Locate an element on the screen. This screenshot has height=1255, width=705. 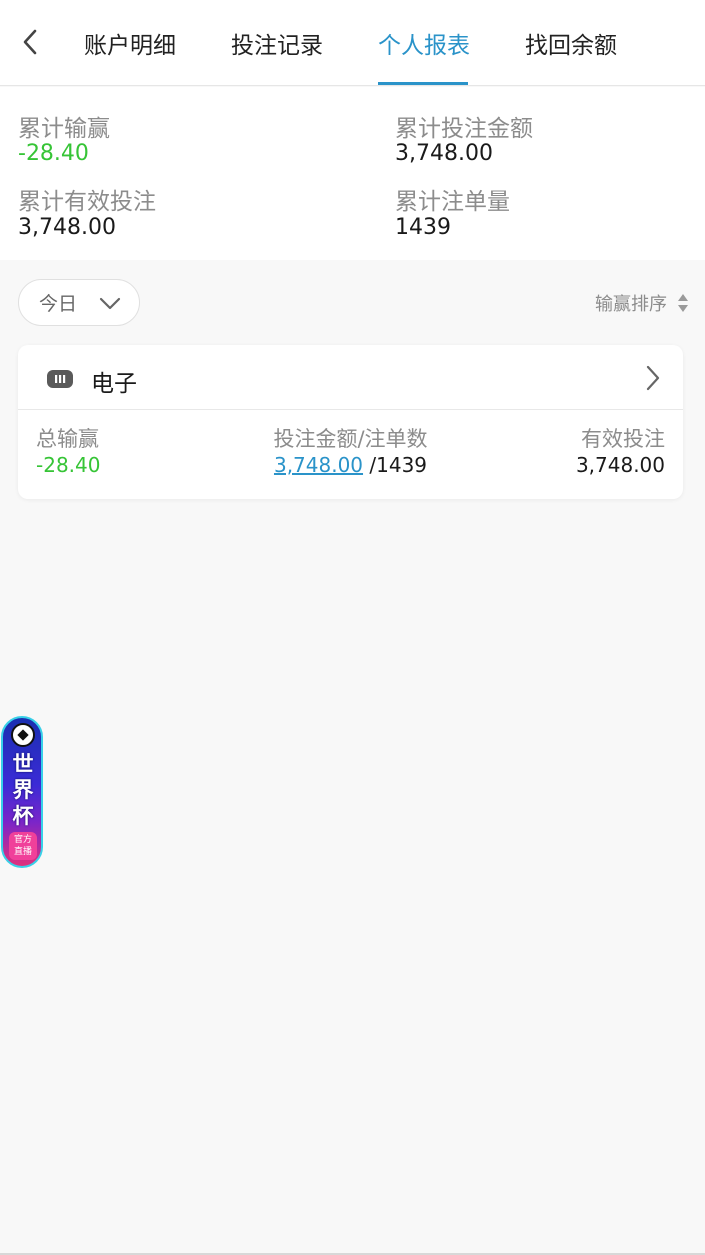
card-title: 电子 is located at coordinates (114, 384).